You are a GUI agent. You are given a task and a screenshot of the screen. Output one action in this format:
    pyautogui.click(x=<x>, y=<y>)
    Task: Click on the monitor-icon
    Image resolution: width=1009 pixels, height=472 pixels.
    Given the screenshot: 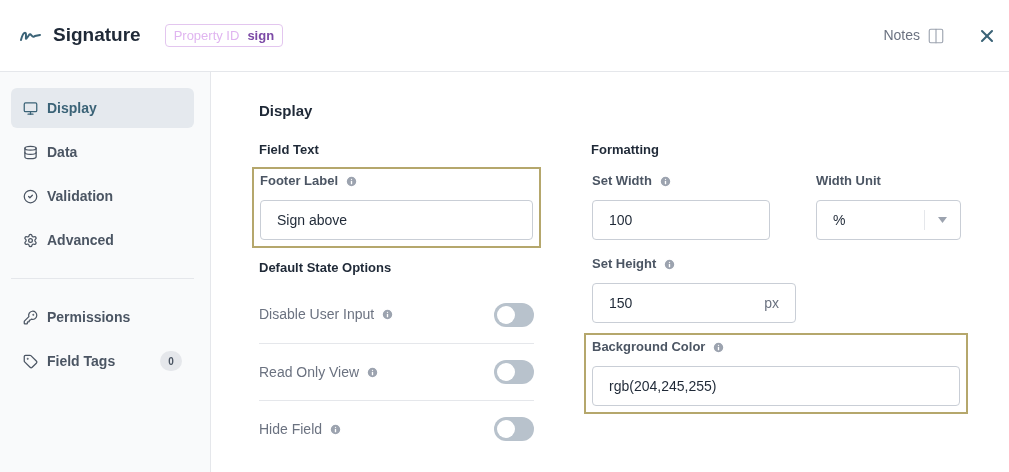 What is the action you would take?
    pyautogui.click(x=30, y=108)
    